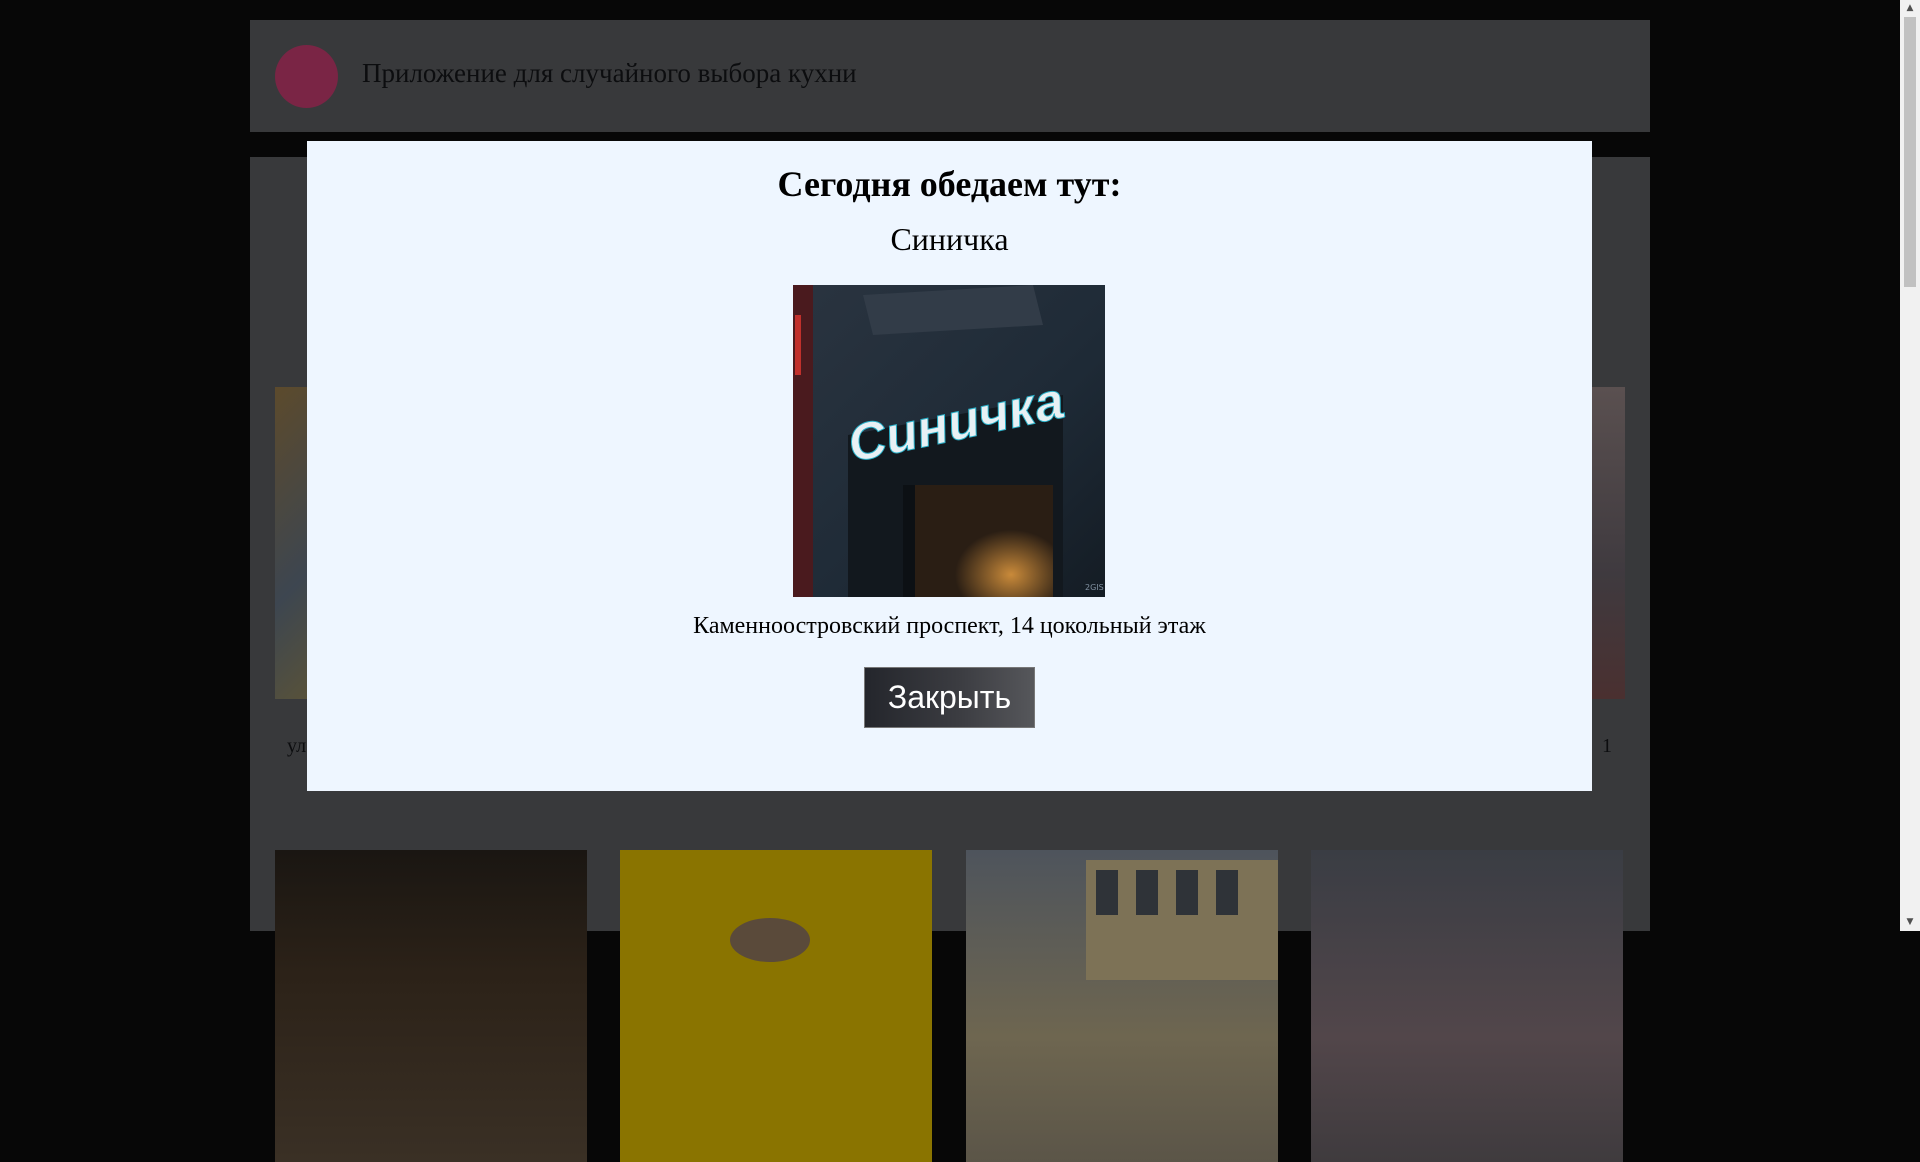 The height and width of the screenshot is (1162, 1920). What do you see at coordinates (1607, 746) in the screenshot?
I see `card-address-partial: 1` at bounding box center [1607, 746].